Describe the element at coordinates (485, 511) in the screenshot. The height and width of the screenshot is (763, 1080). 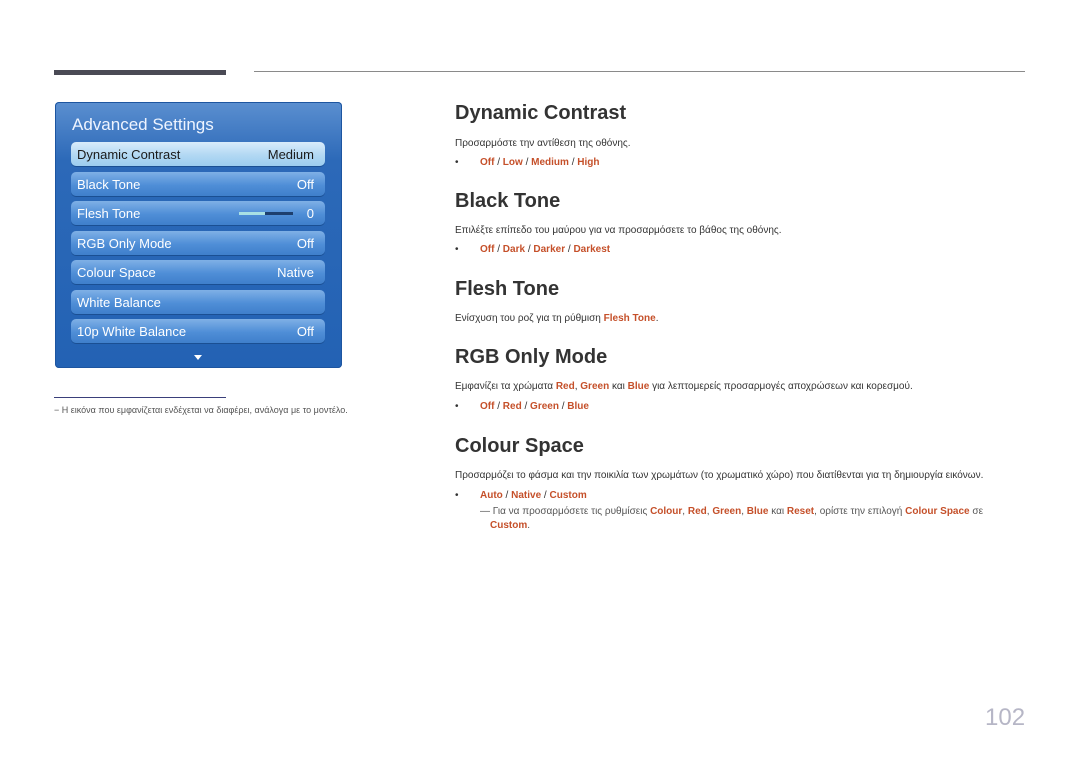
I see `note-dash: ―` at that location.